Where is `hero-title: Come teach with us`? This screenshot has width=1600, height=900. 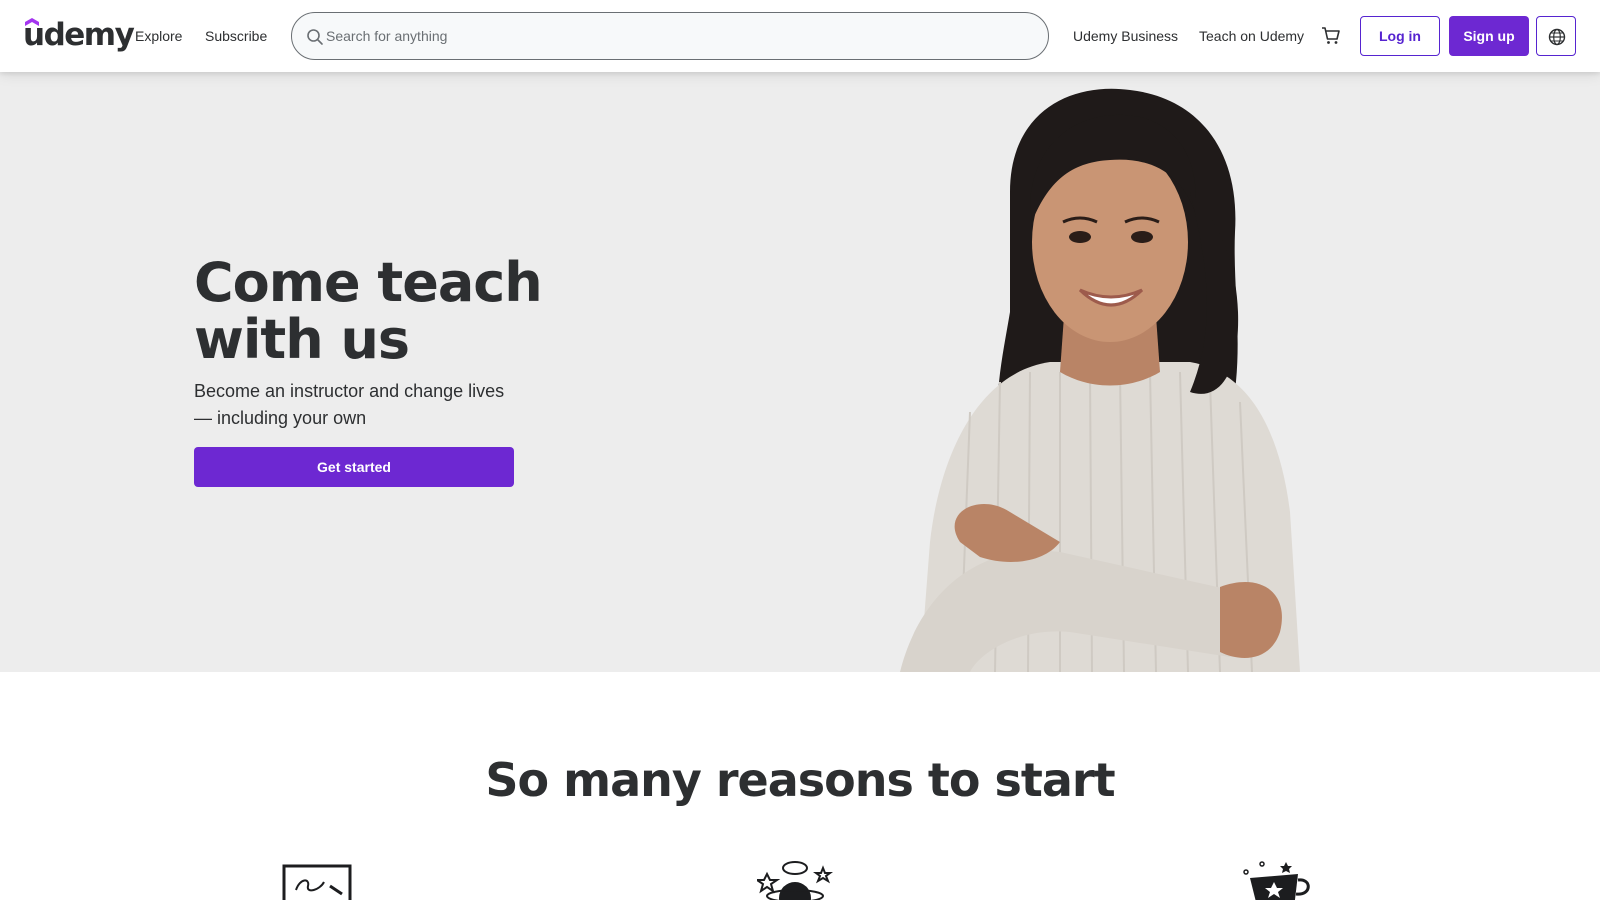
hero-title: Come teach with us is located at coordinates (368, 311).